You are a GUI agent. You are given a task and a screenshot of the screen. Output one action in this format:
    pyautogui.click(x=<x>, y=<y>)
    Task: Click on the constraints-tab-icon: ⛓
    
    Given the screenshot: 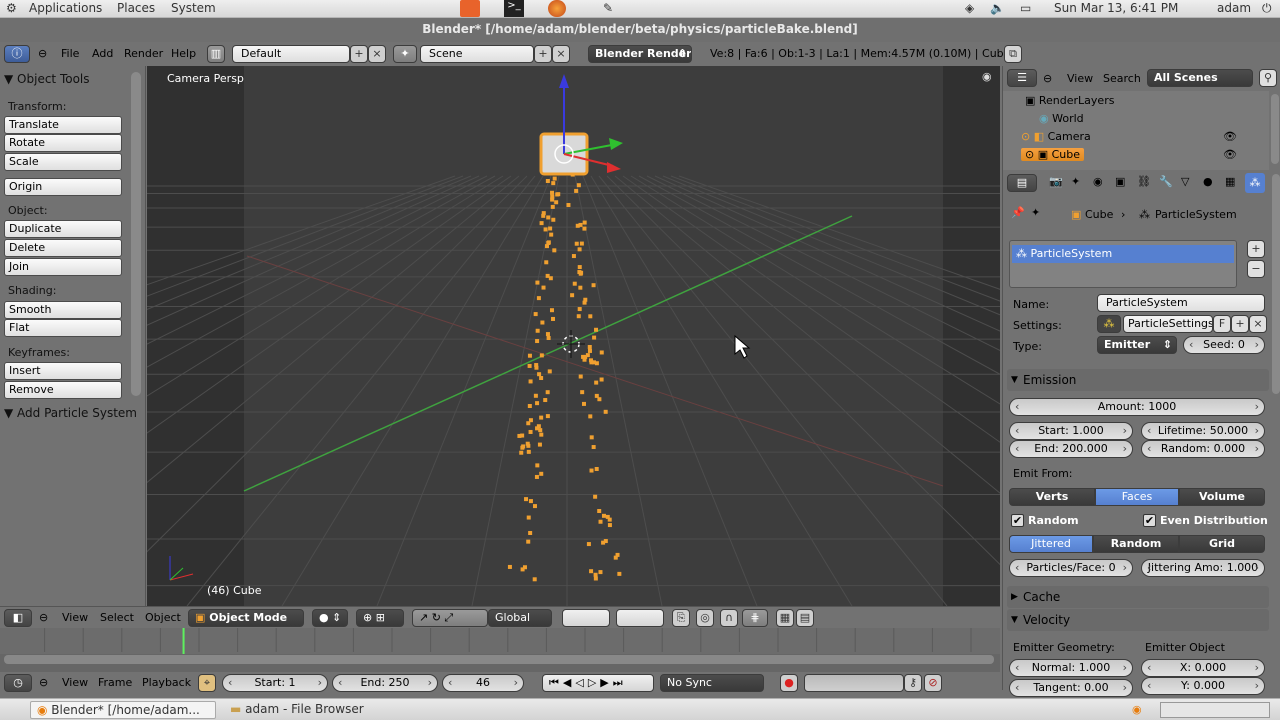 What is the action you would take?
    pyautogui.click(x=1144, y=181)
    